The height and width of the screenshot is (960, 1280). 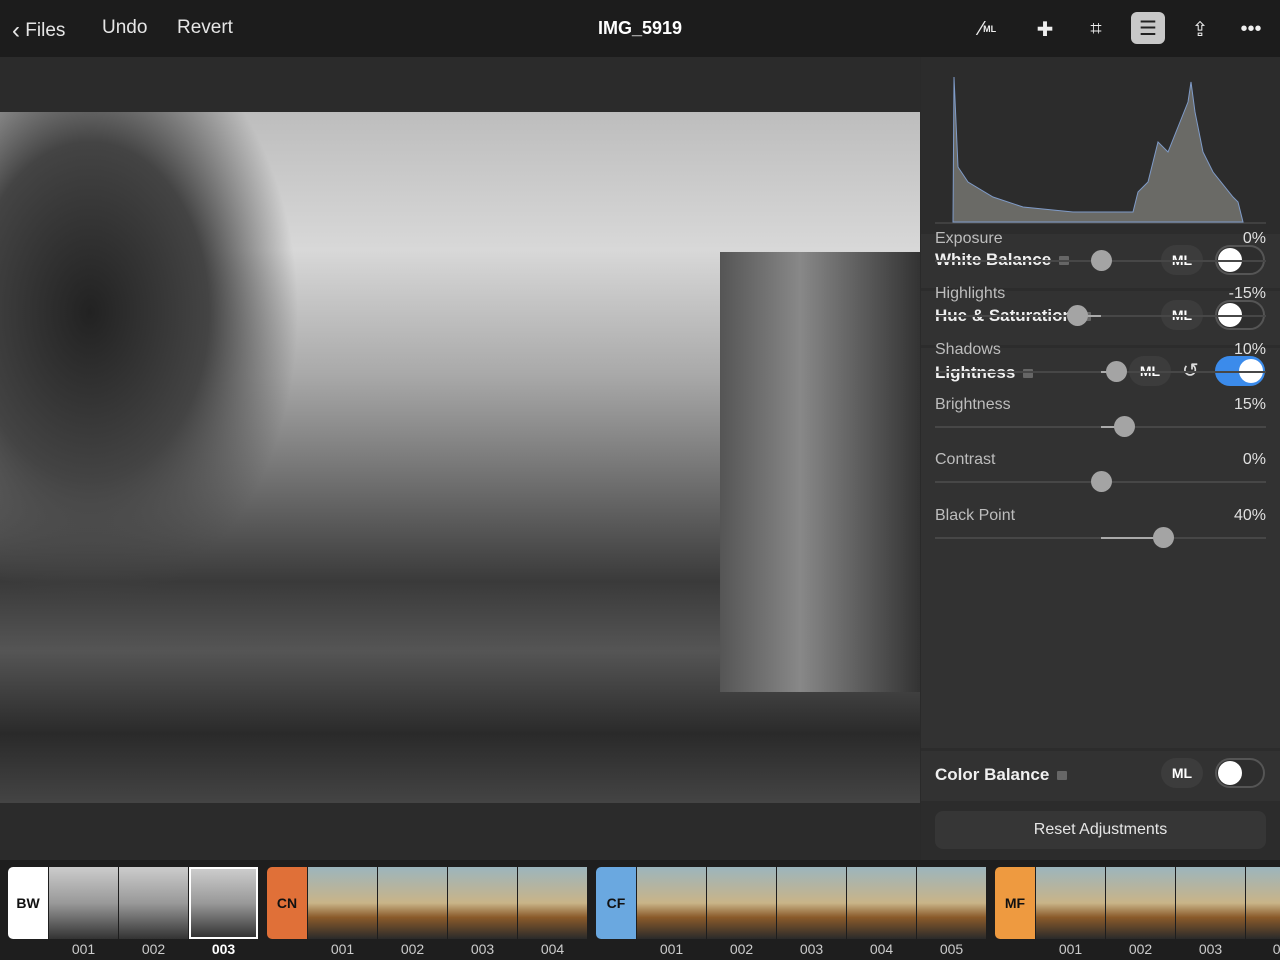 What do you see at coordinates (1096, 29) in the screenshot?
I see `crop-icon: ⌗` at bounding box center [1096, 29].